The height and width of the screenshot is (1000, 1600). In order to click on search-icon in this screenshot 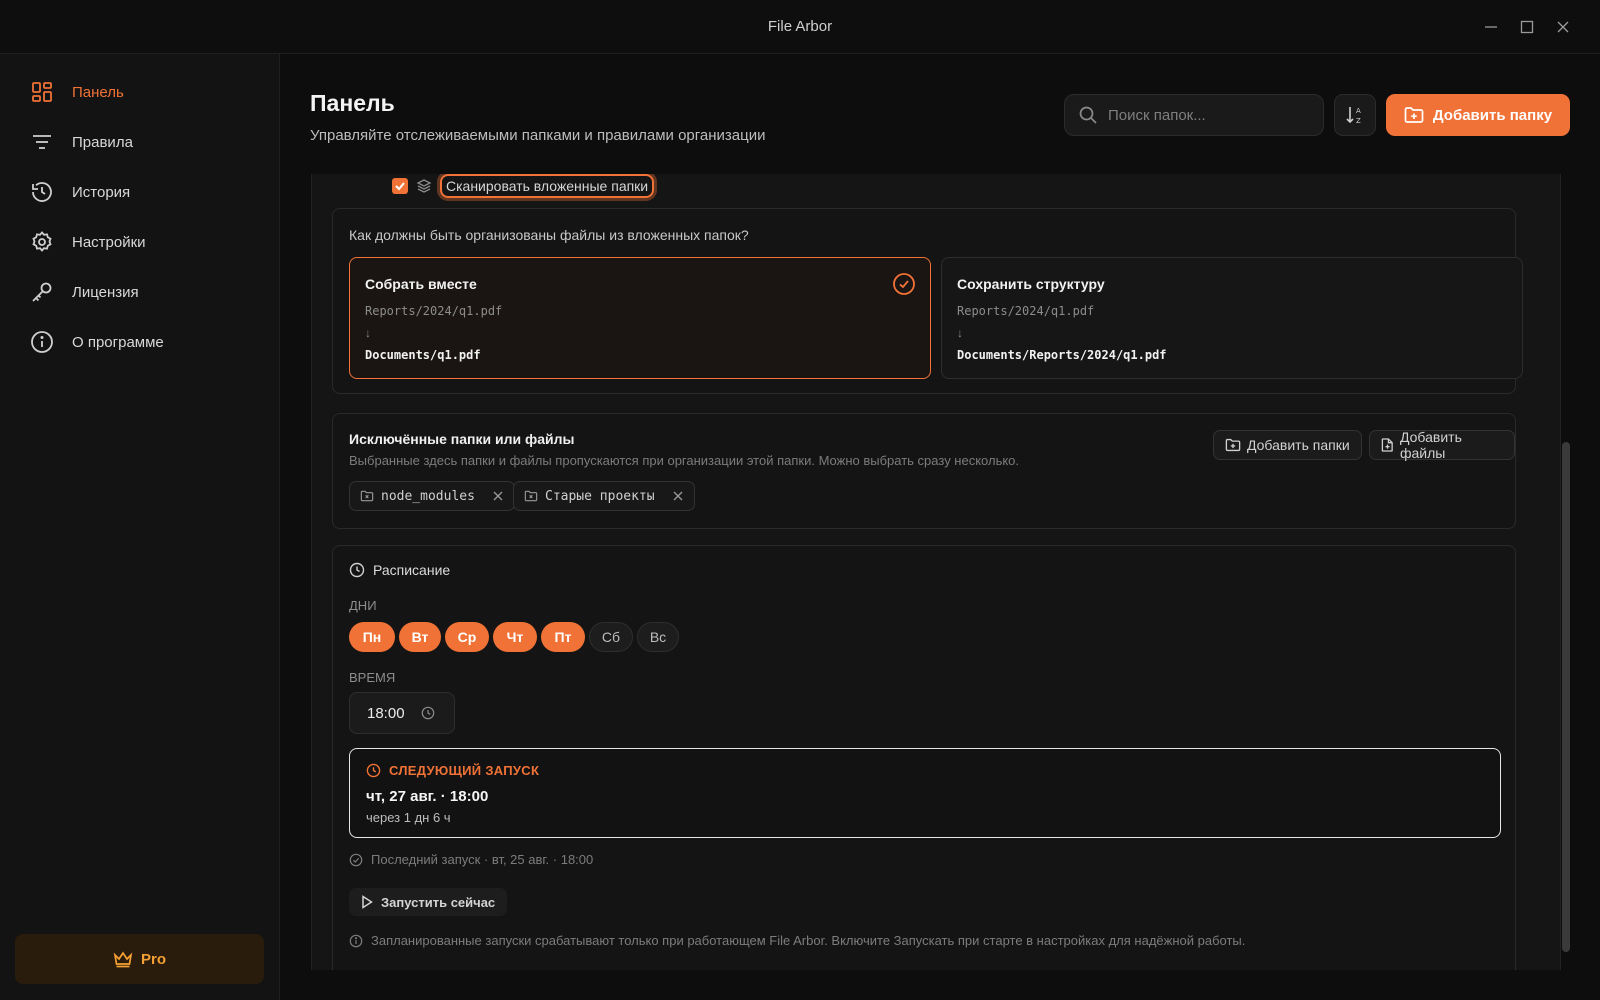, I will do `click(1088, 115)`.